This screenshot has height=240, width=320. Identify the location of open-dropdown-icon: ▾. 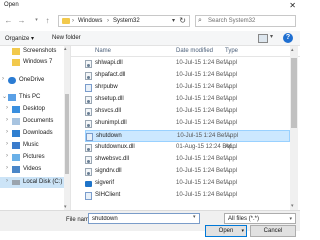
(242, 231).